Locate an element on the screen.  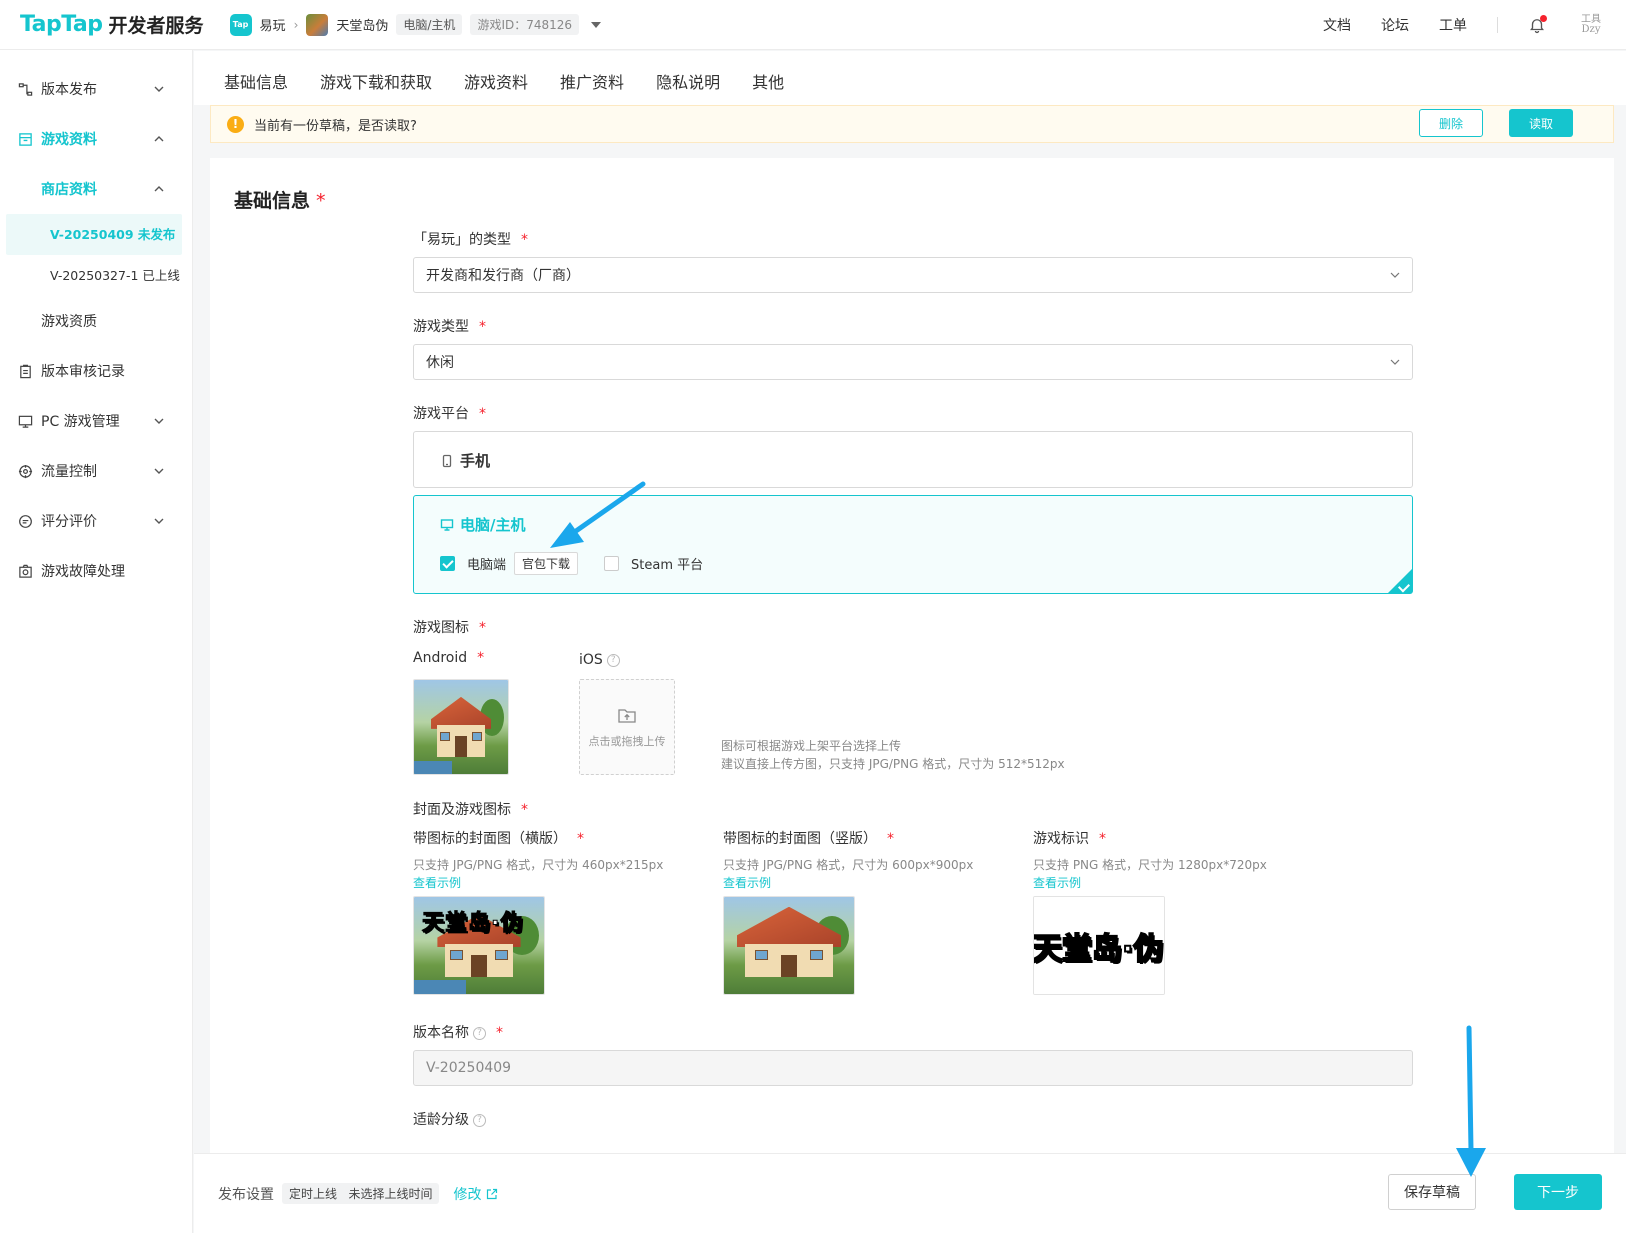
house-artwork: 天堂岛·伪 is located at coordinates (479, 945).